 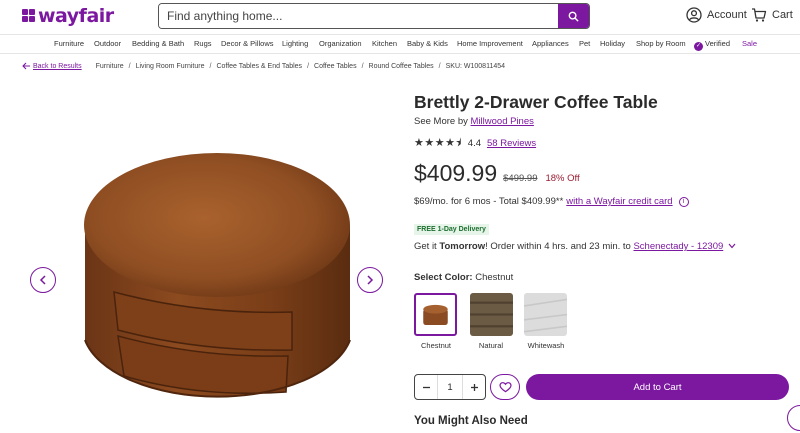 I want to click on see-more-prefix: See More by, so click(x=441, y=121).